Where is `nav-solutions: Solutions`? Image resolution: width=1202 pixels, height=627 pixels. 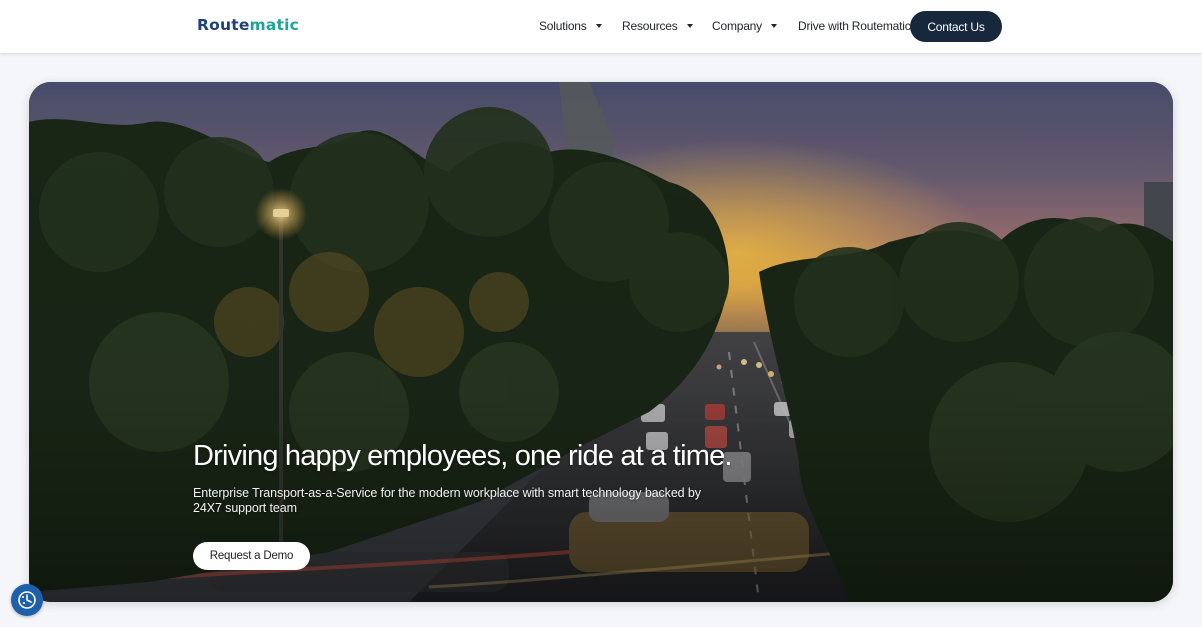 nav-solutions: Solutions is located at coordinates (570, 26).